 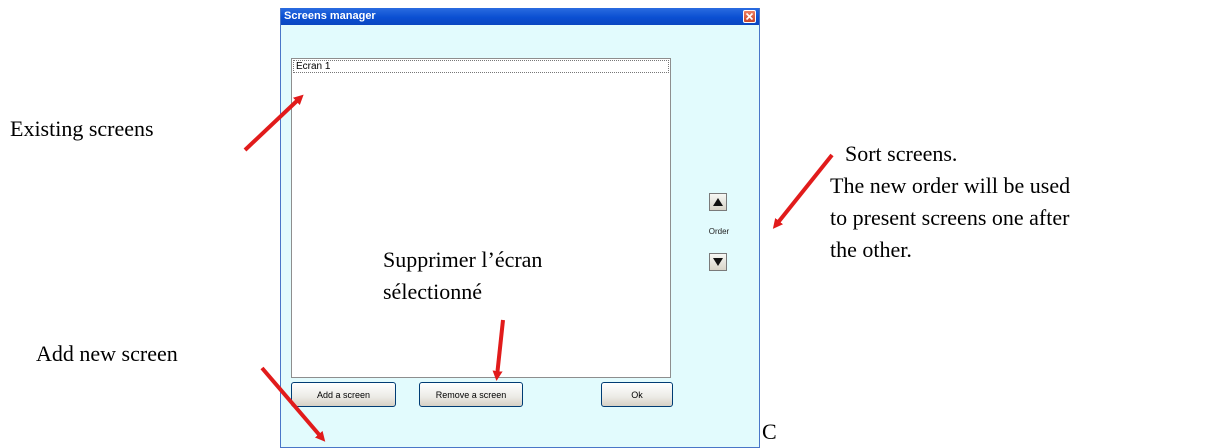 What do you see at coordinates (330, 16) in the screenshot?
I see `window-title: Screens manager` at bounding box center [330, 16].